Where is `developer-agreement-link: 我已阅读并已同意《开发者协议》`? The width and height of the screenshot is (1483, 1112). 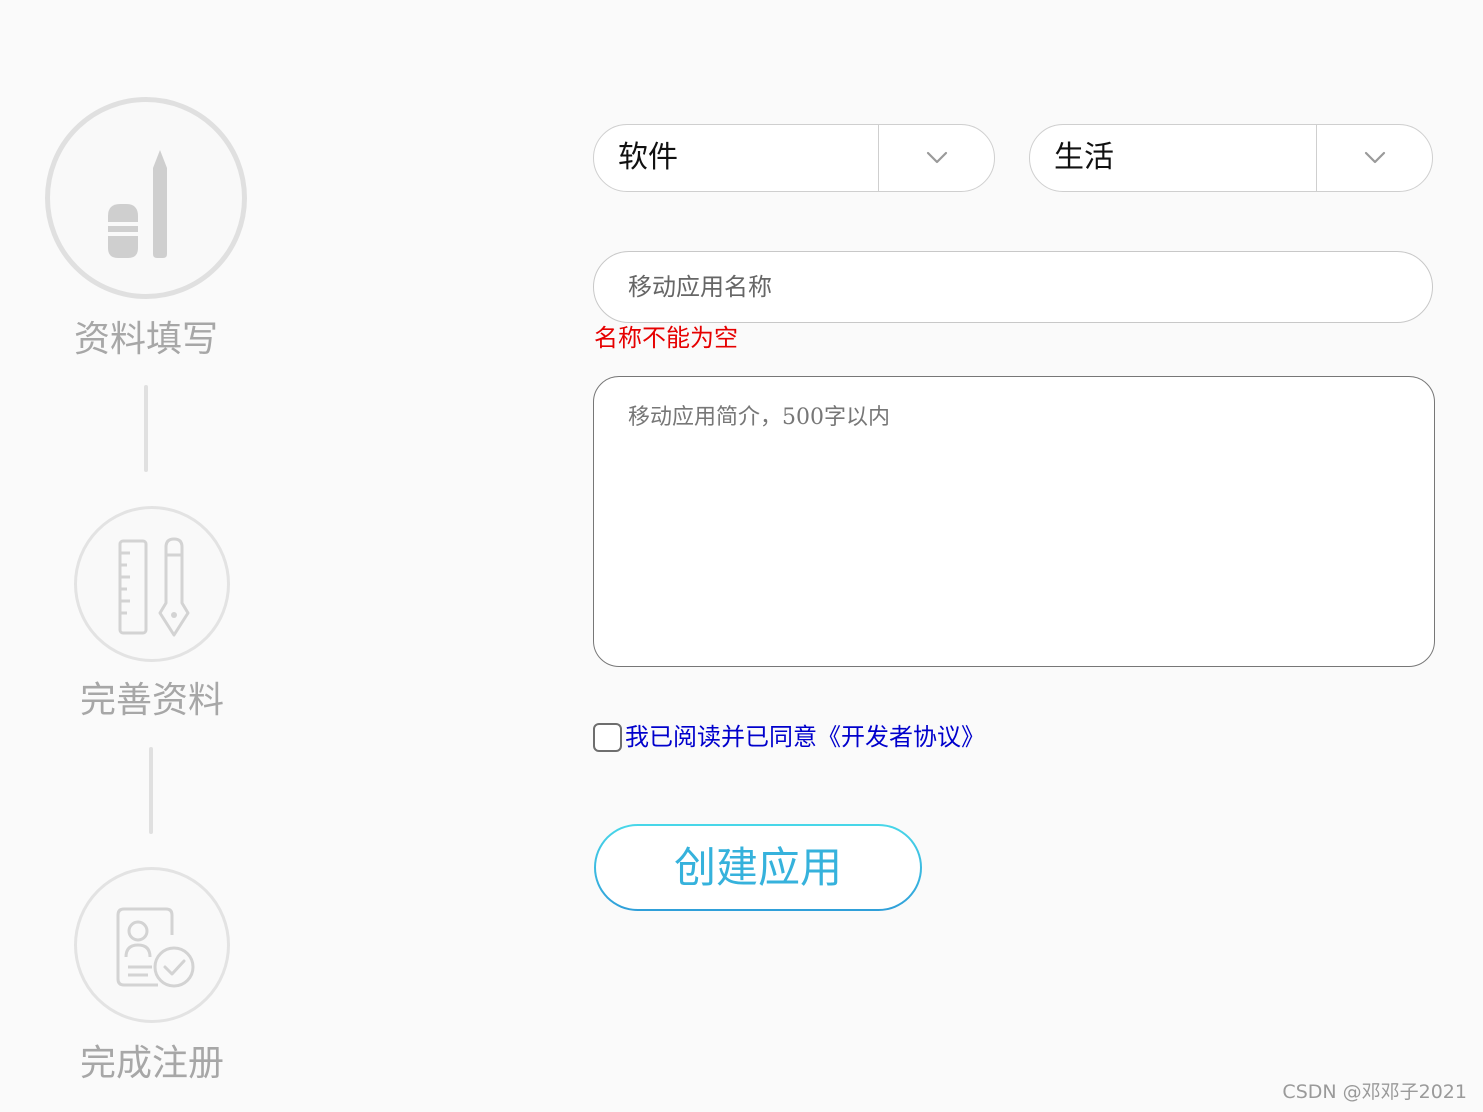 developer-agreement-link: 我已阅读并已同意《开发者协议》 is located at coordinates (805, 737).